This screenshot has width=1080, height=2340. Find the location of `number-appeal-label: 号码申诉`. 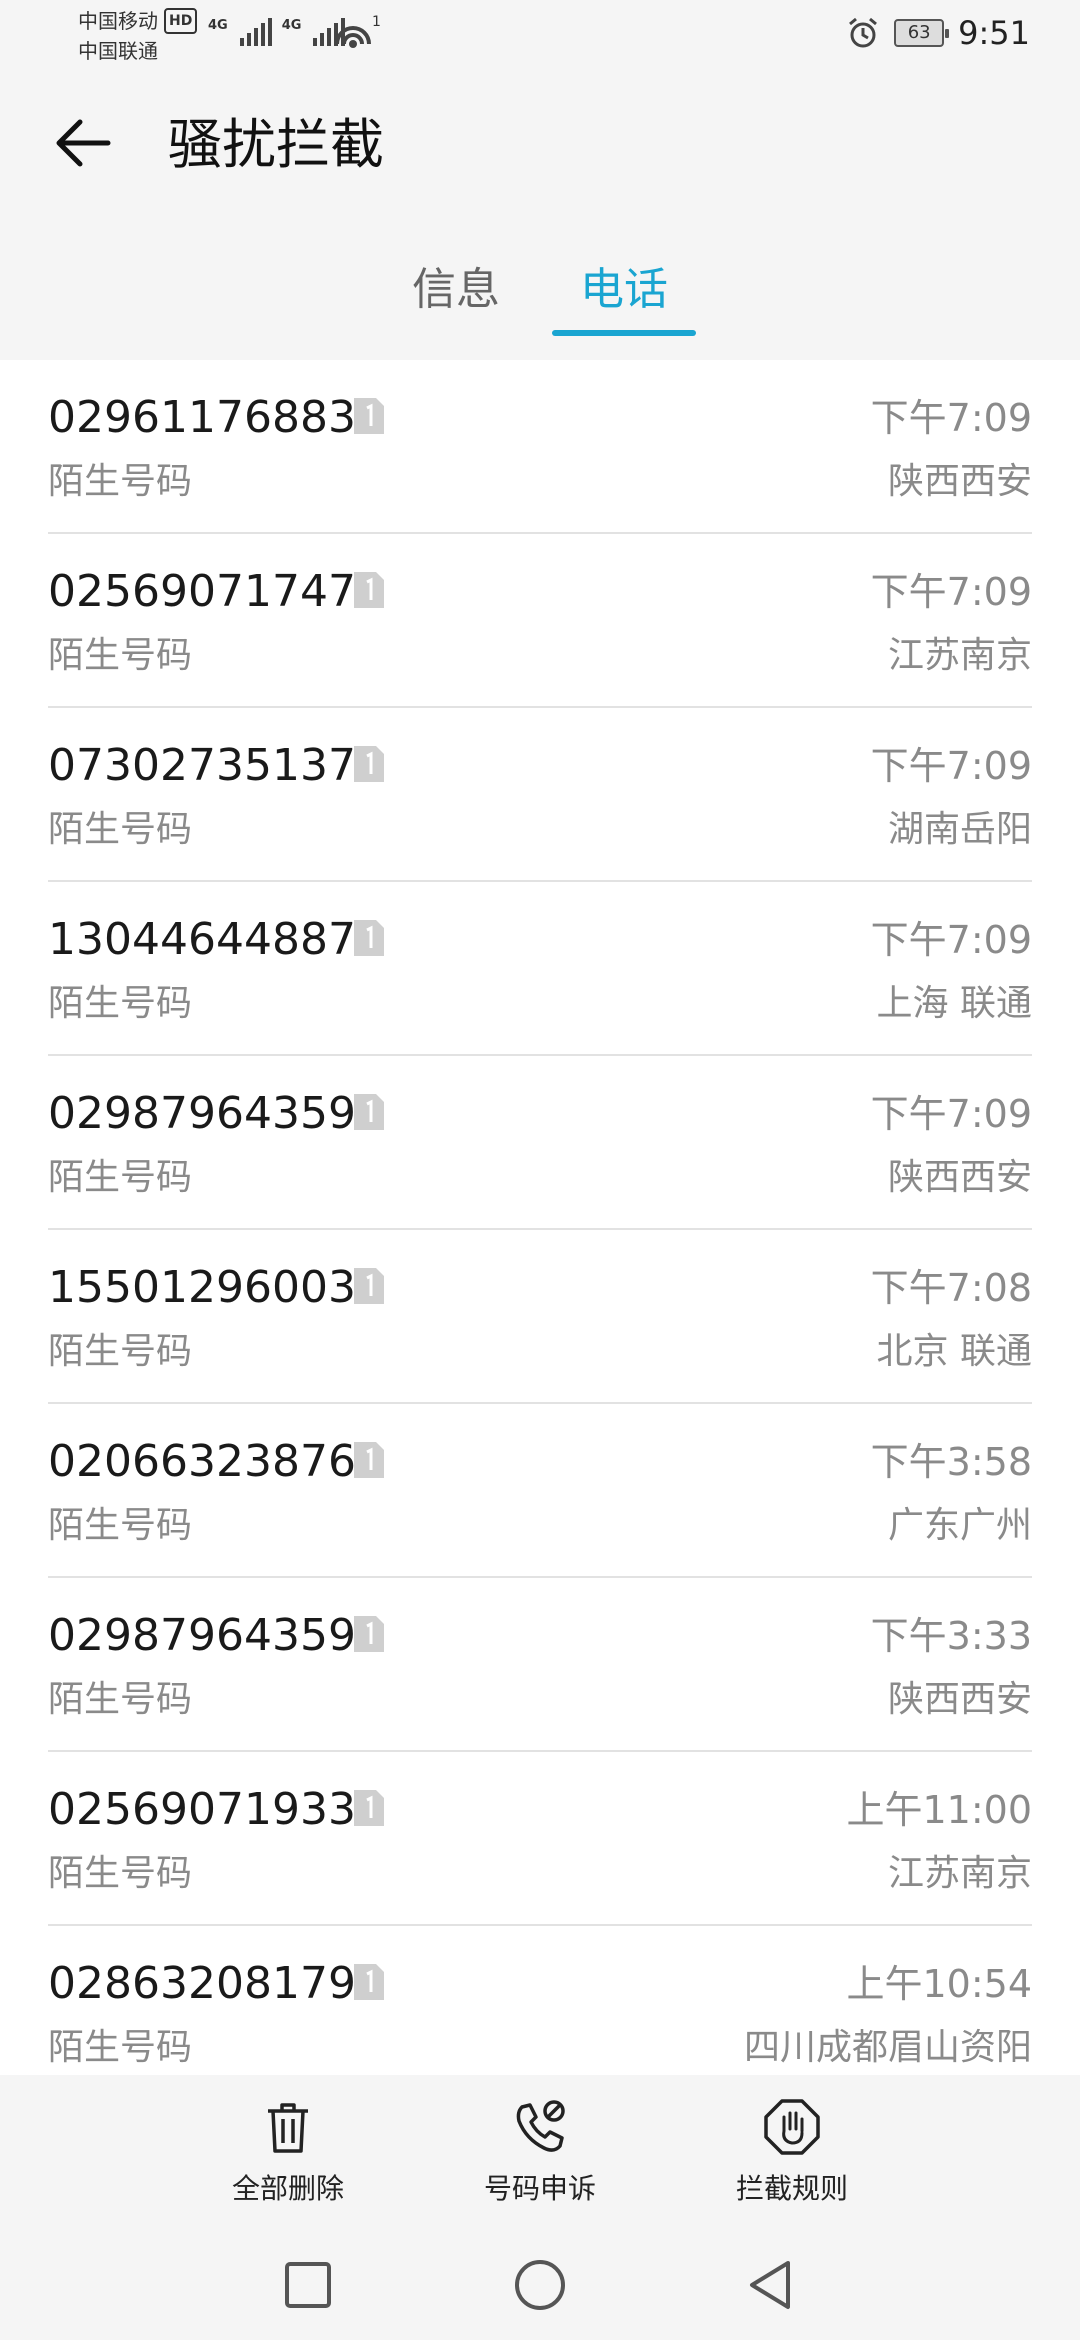

number-appeal-label: 号码申诉 is located at coordinates (539, 2188).